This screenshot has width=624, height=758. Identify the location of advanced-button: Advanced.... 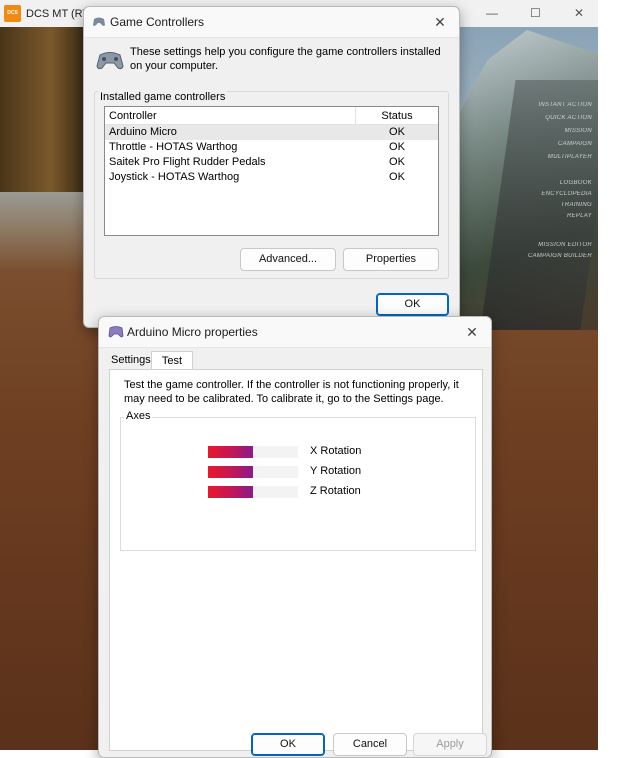
(288, 259).